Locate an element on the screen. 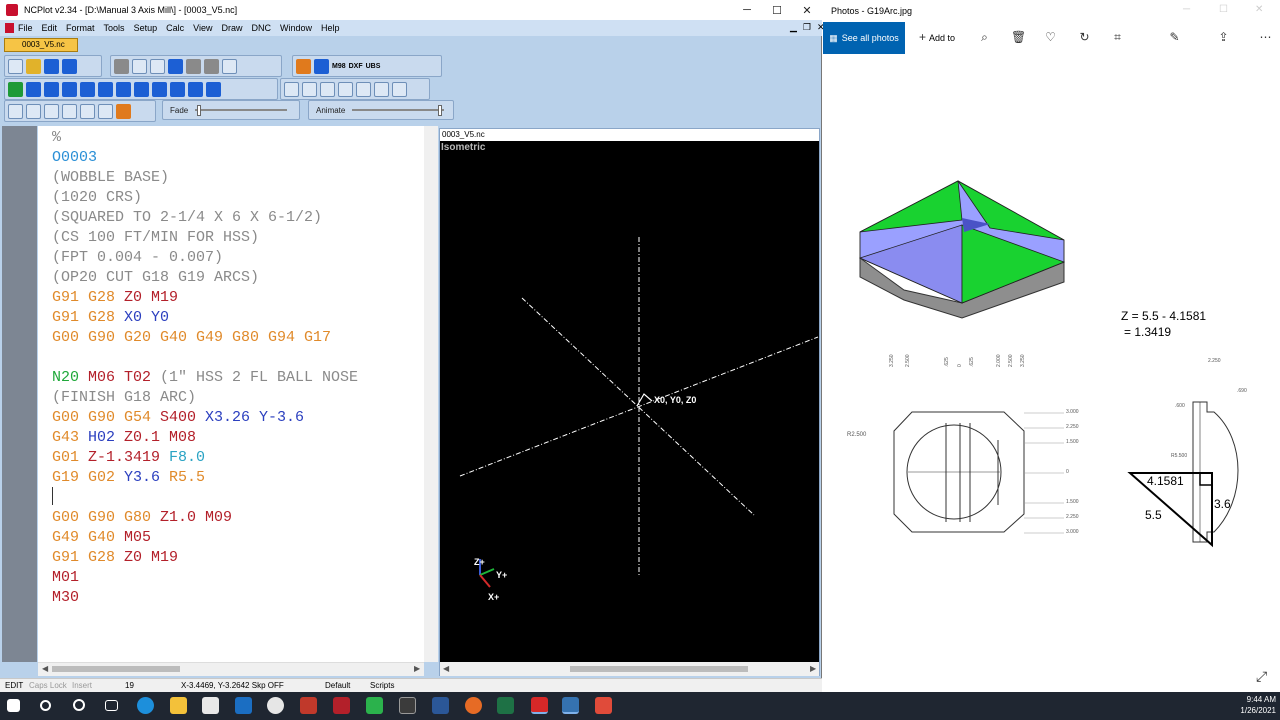  animate-slider-thumb is located at coordinates (440, 110).